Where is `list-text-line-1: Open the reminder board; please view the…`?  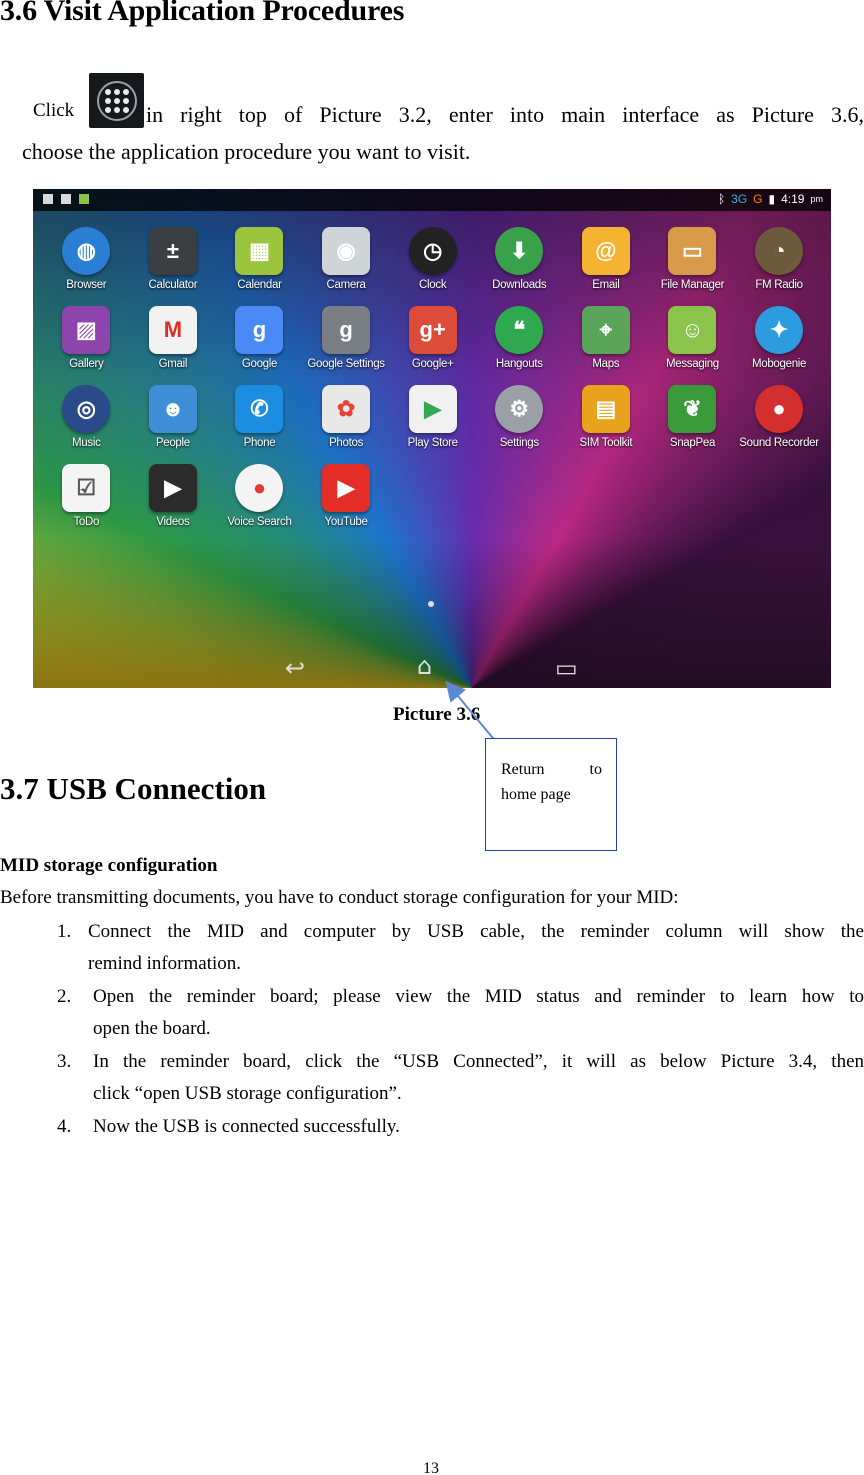 list-text-line-1: Open the reminder board; please view the… is located at coordinates (478, 996).